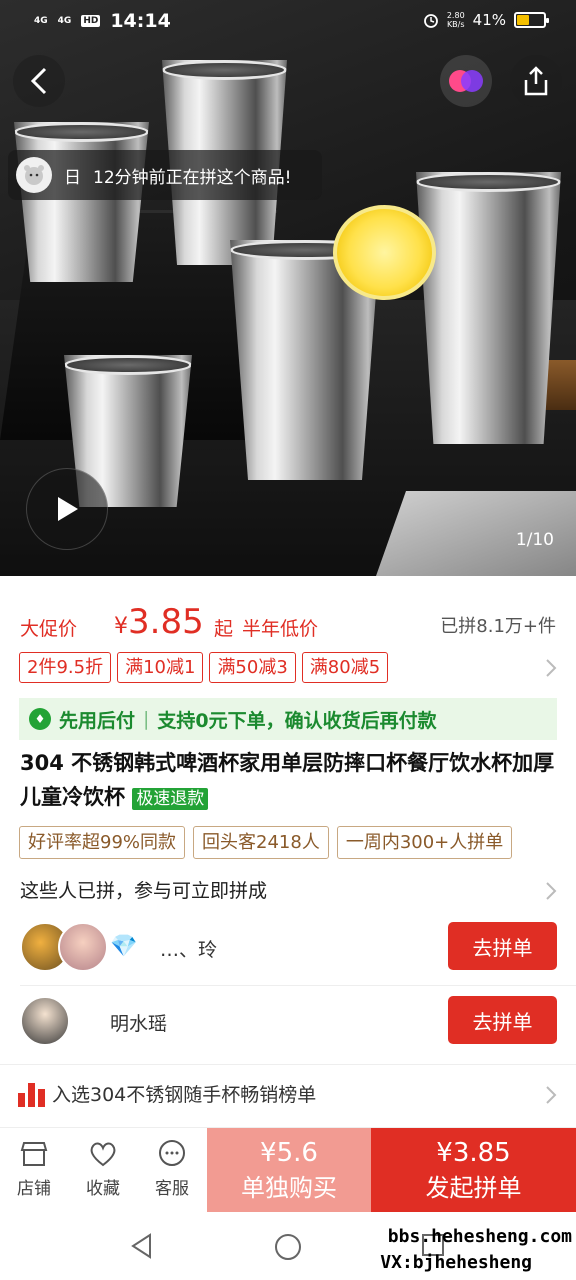 The width and height of the screenshot is (576, 1280). I want to click on pay-later-label: 先用后付, so click(97, 720).